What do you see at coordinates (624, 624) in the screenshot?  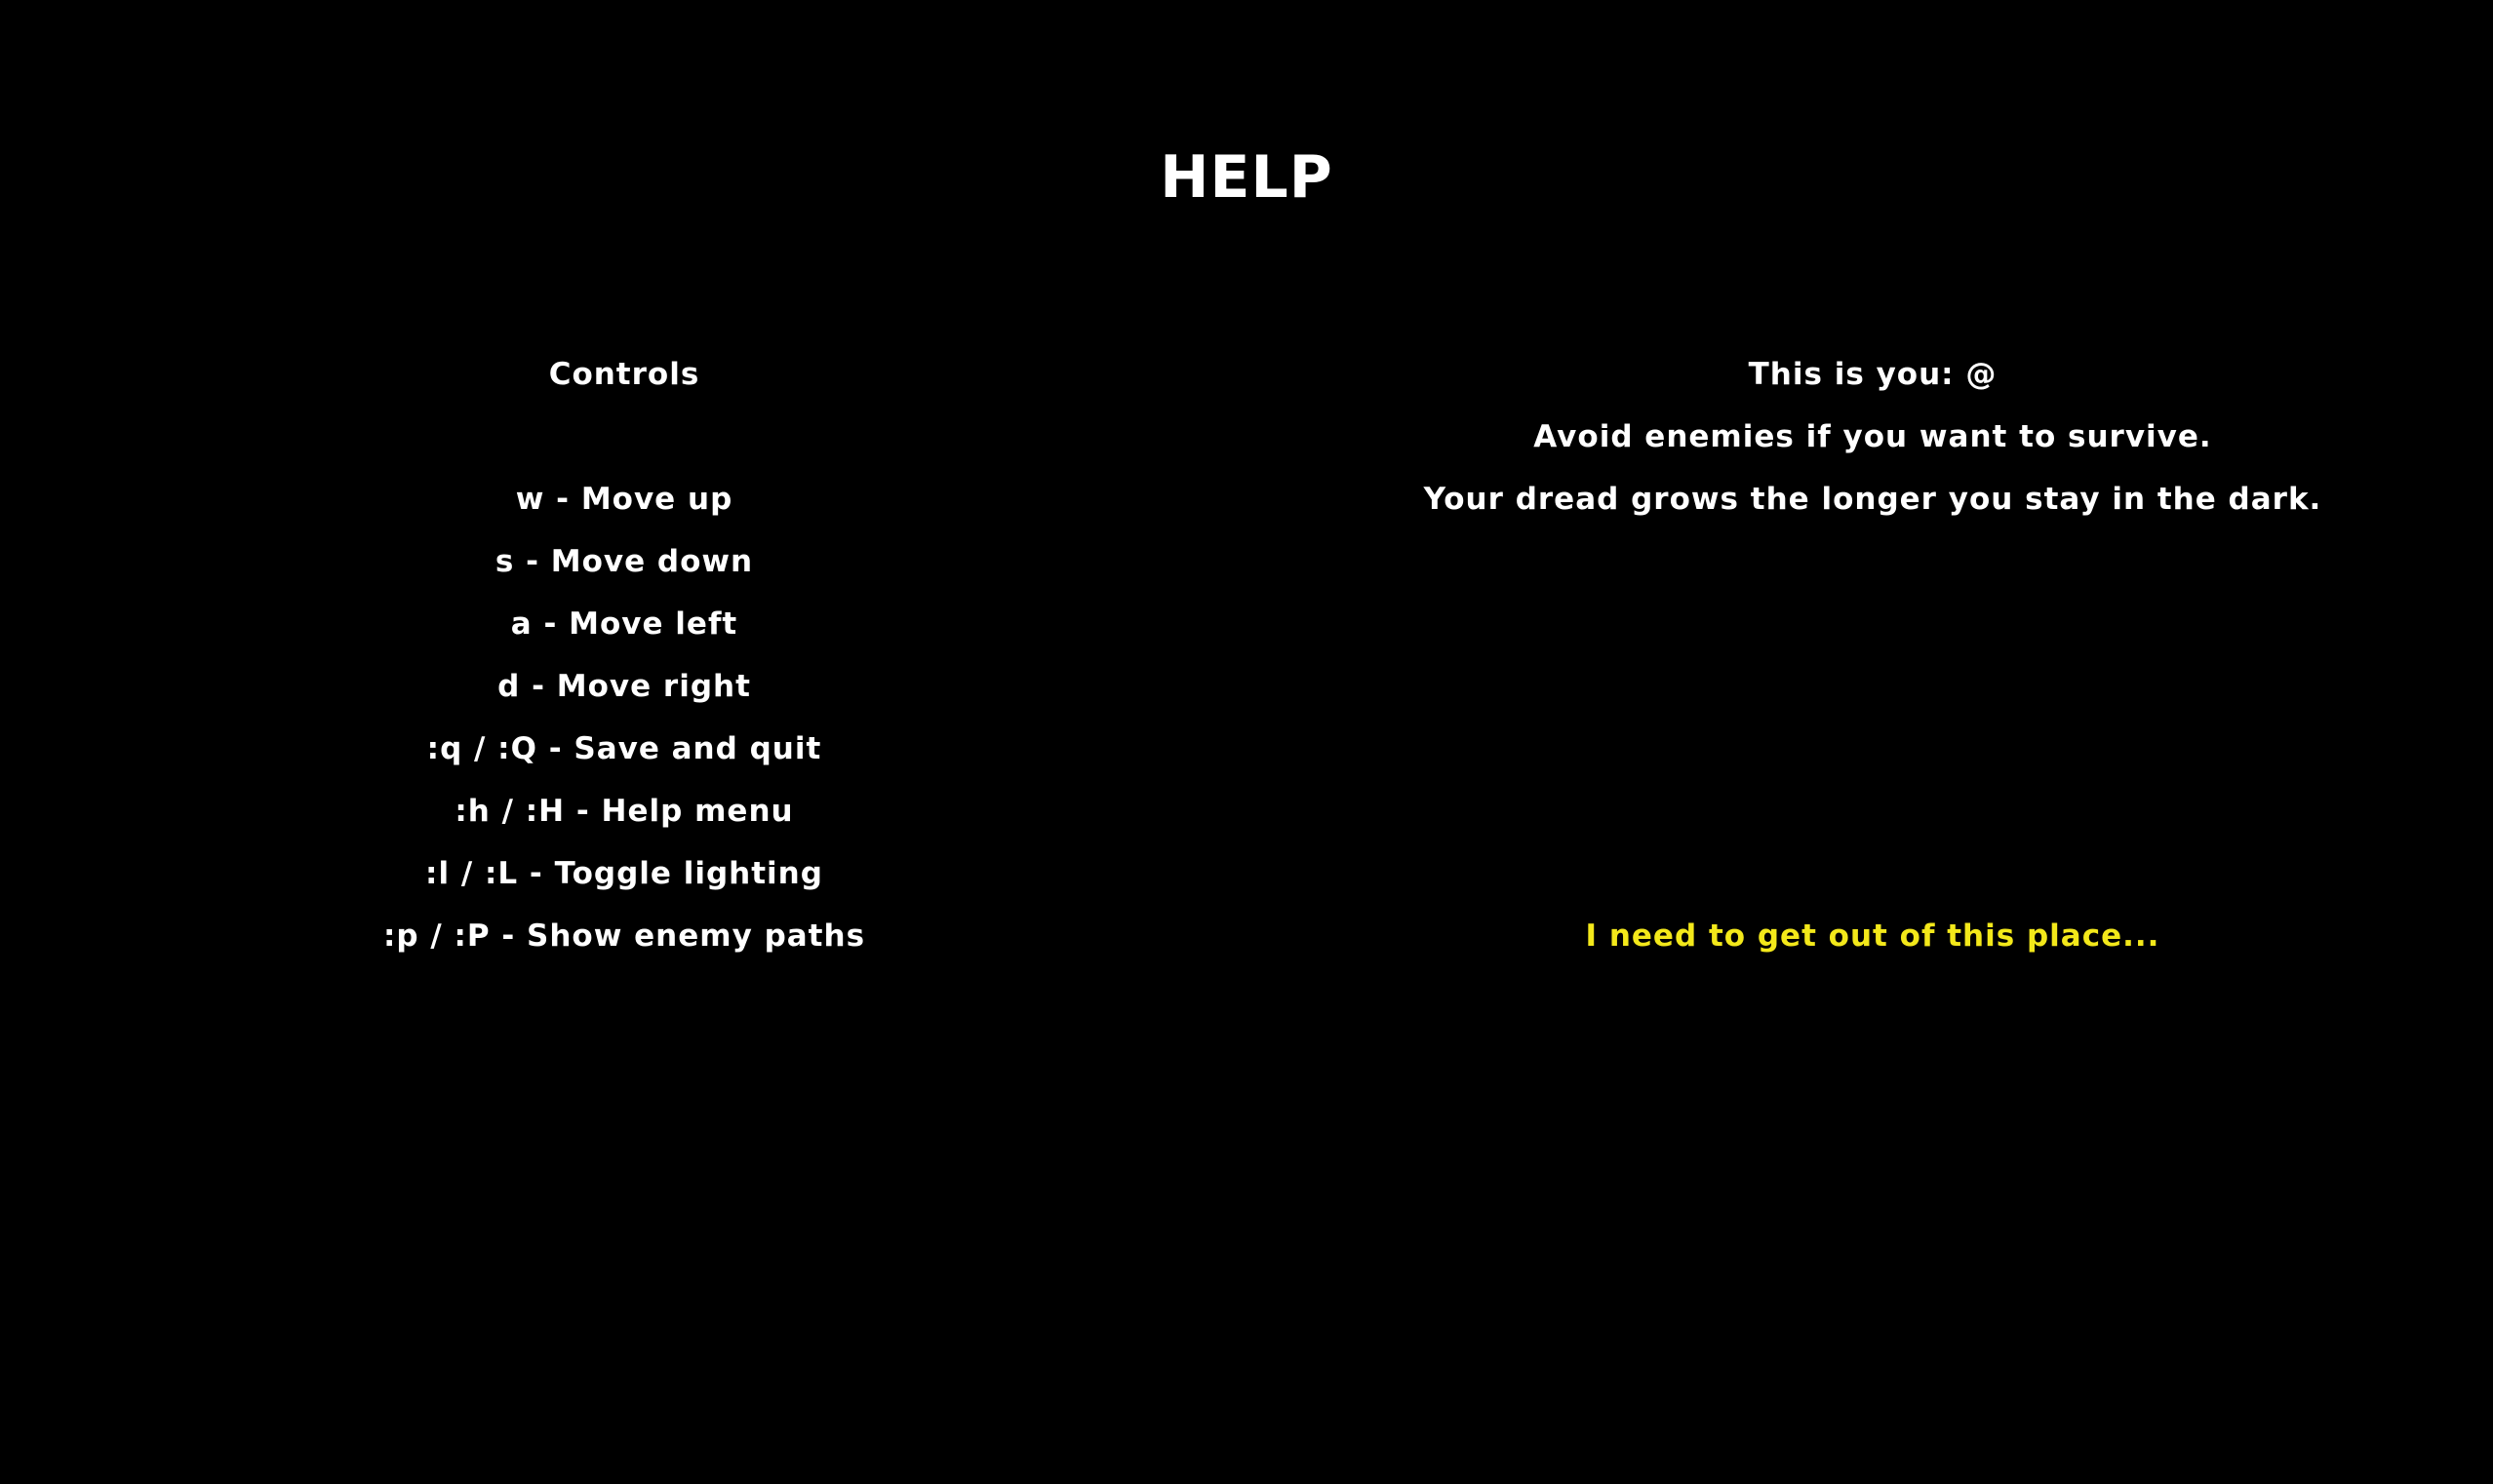 I see `control-move-left: a - Move left` at bounding box center [624, 624].